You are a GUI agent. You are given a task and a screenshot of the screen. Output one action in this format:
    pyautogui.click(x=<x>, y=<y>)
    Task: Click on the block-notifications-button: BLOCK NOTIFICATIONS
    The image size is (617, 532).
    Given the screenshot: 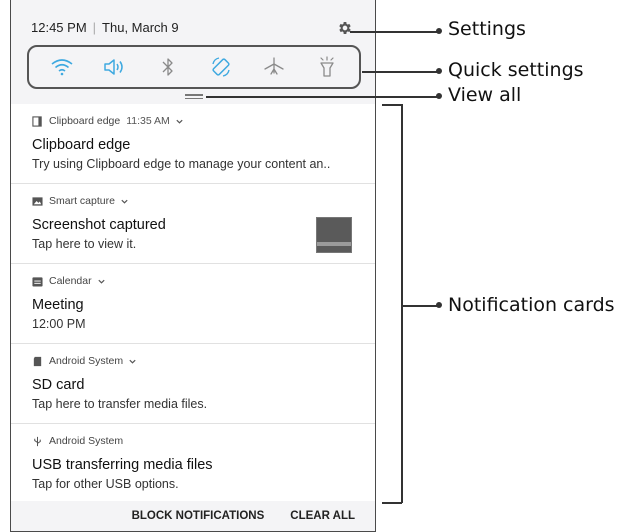 What is the action you would take?
    pyautogui.click(x=198, y=516)
    